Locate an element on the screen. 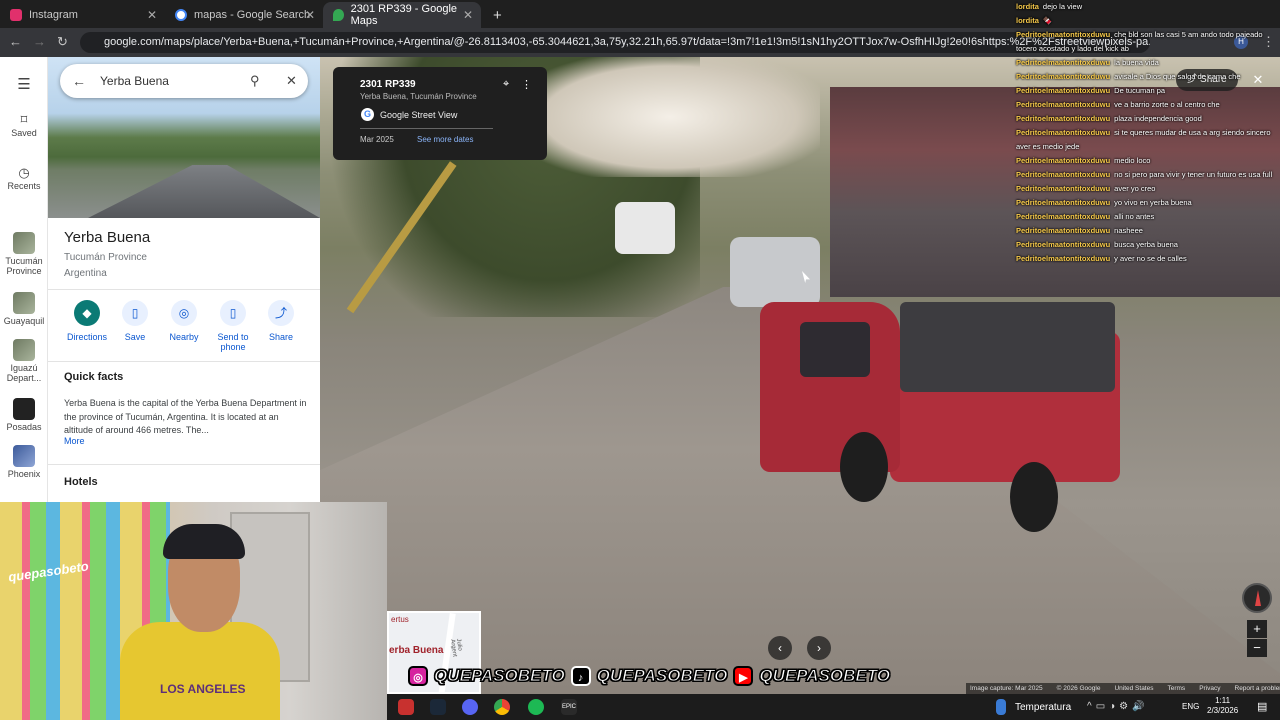 The image size is (1280, 720). zoom-out-button: − is located at coordinates (1257, 648).